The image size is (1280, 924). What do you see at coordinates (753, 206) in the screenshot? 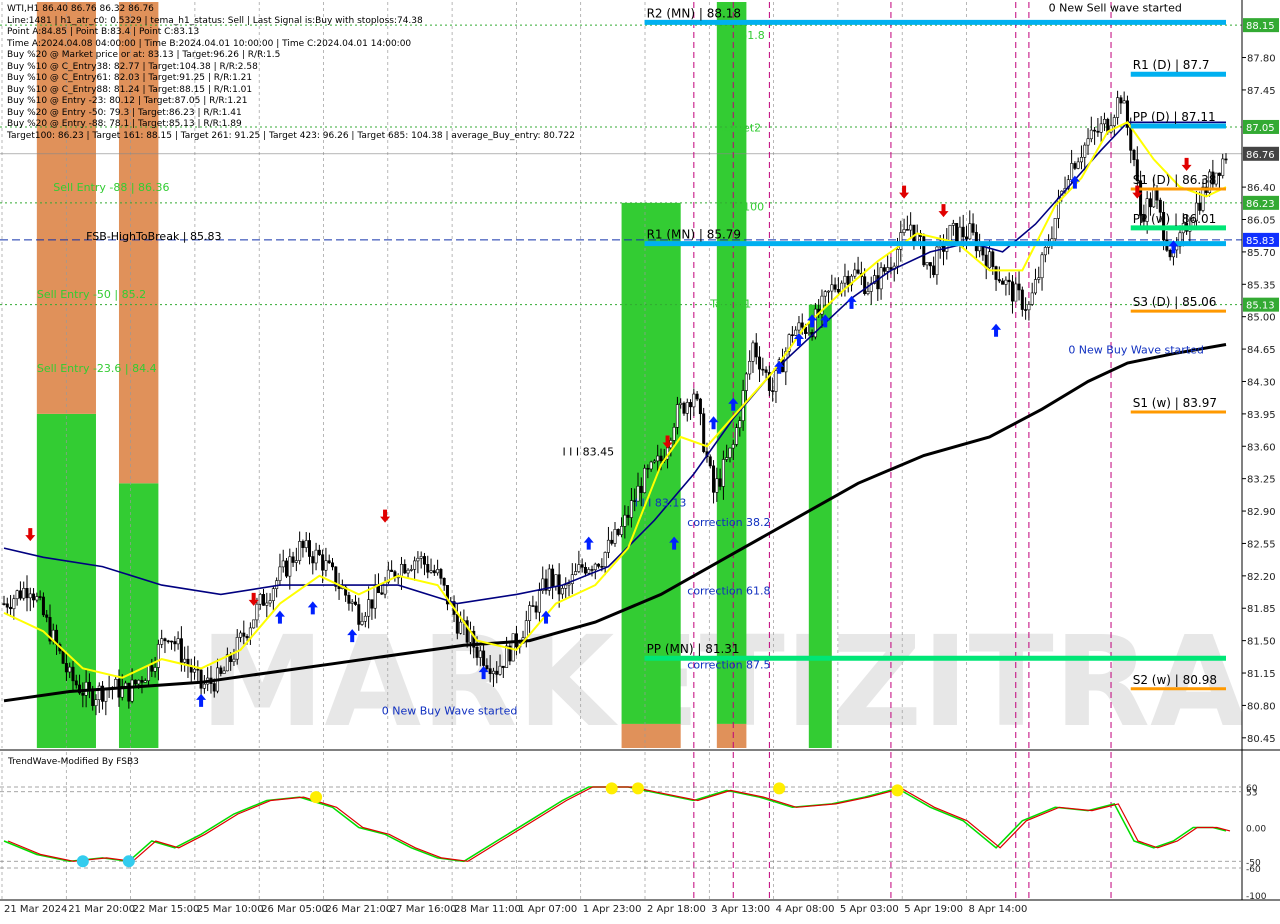
I see `chart-annotation: 100` at bounding box center [753, 206].